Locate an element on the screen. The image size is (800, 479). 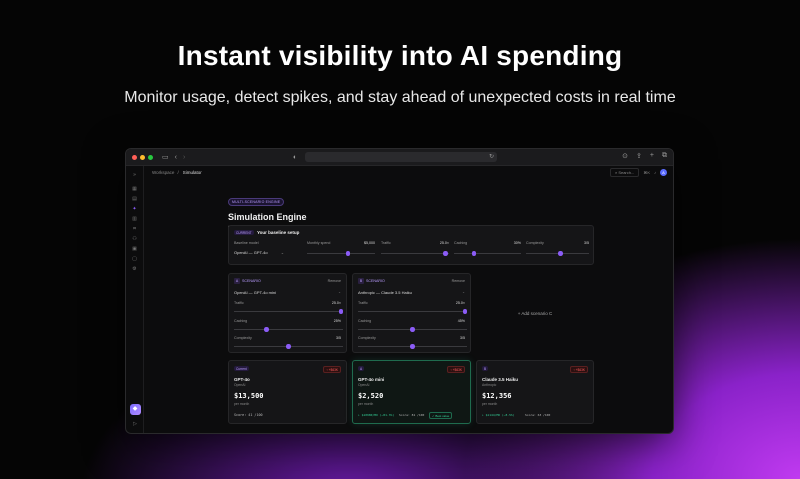
scenario-a-model: OpenAI — GPT-4o mini is located at coordinates (255, 292).